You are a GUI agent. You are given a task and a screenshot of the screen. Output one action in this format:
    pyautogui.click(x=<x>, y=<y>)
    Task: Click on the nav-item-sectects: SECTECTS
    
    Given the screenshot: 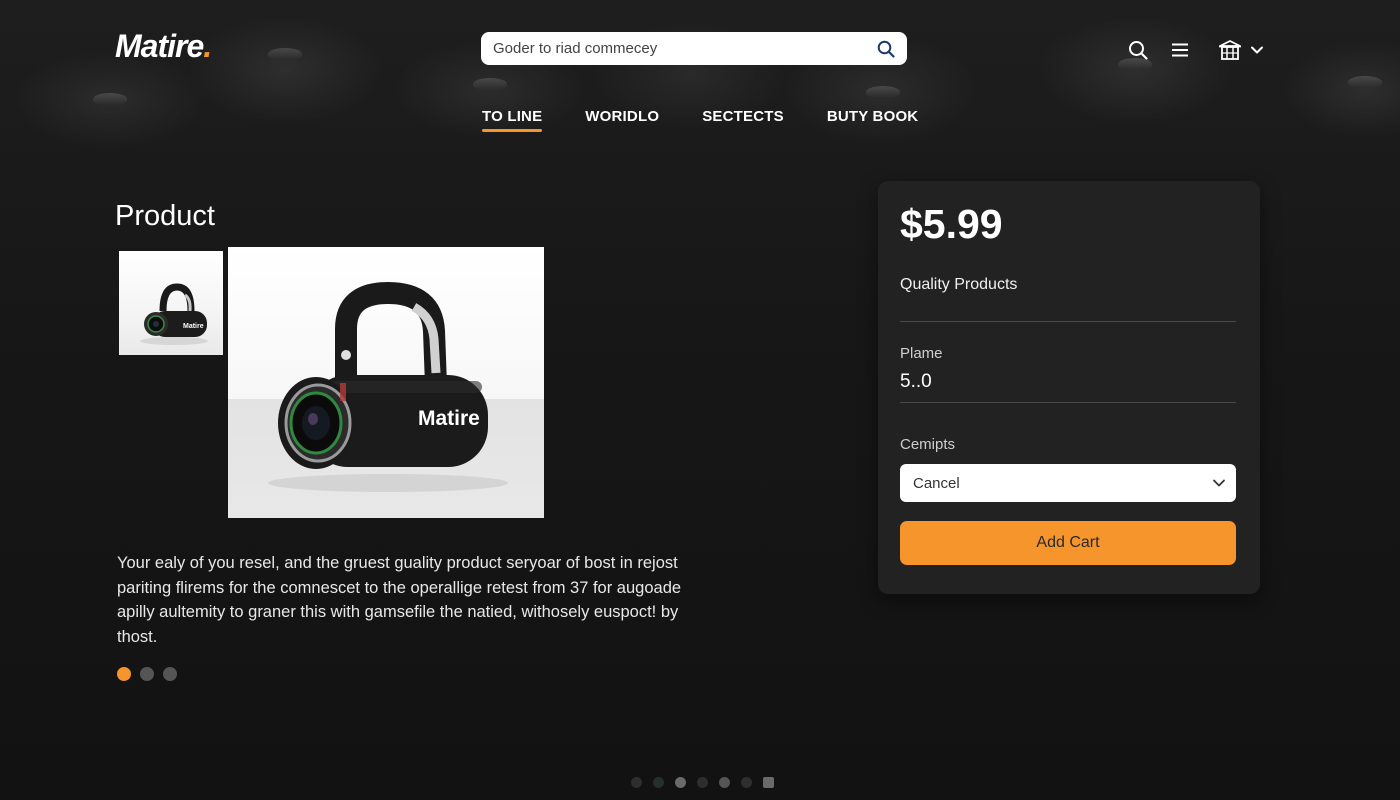 What is the action you would take?
    pyautogui.click(x=743, y=119)
    